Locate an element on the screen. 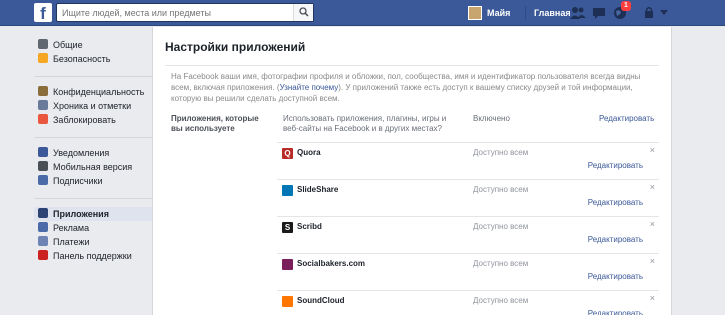 Image resolution: width=725 pixels, height=315 pixels. sidebar-item-label: Безопасность is located at coordinates (82, 59).